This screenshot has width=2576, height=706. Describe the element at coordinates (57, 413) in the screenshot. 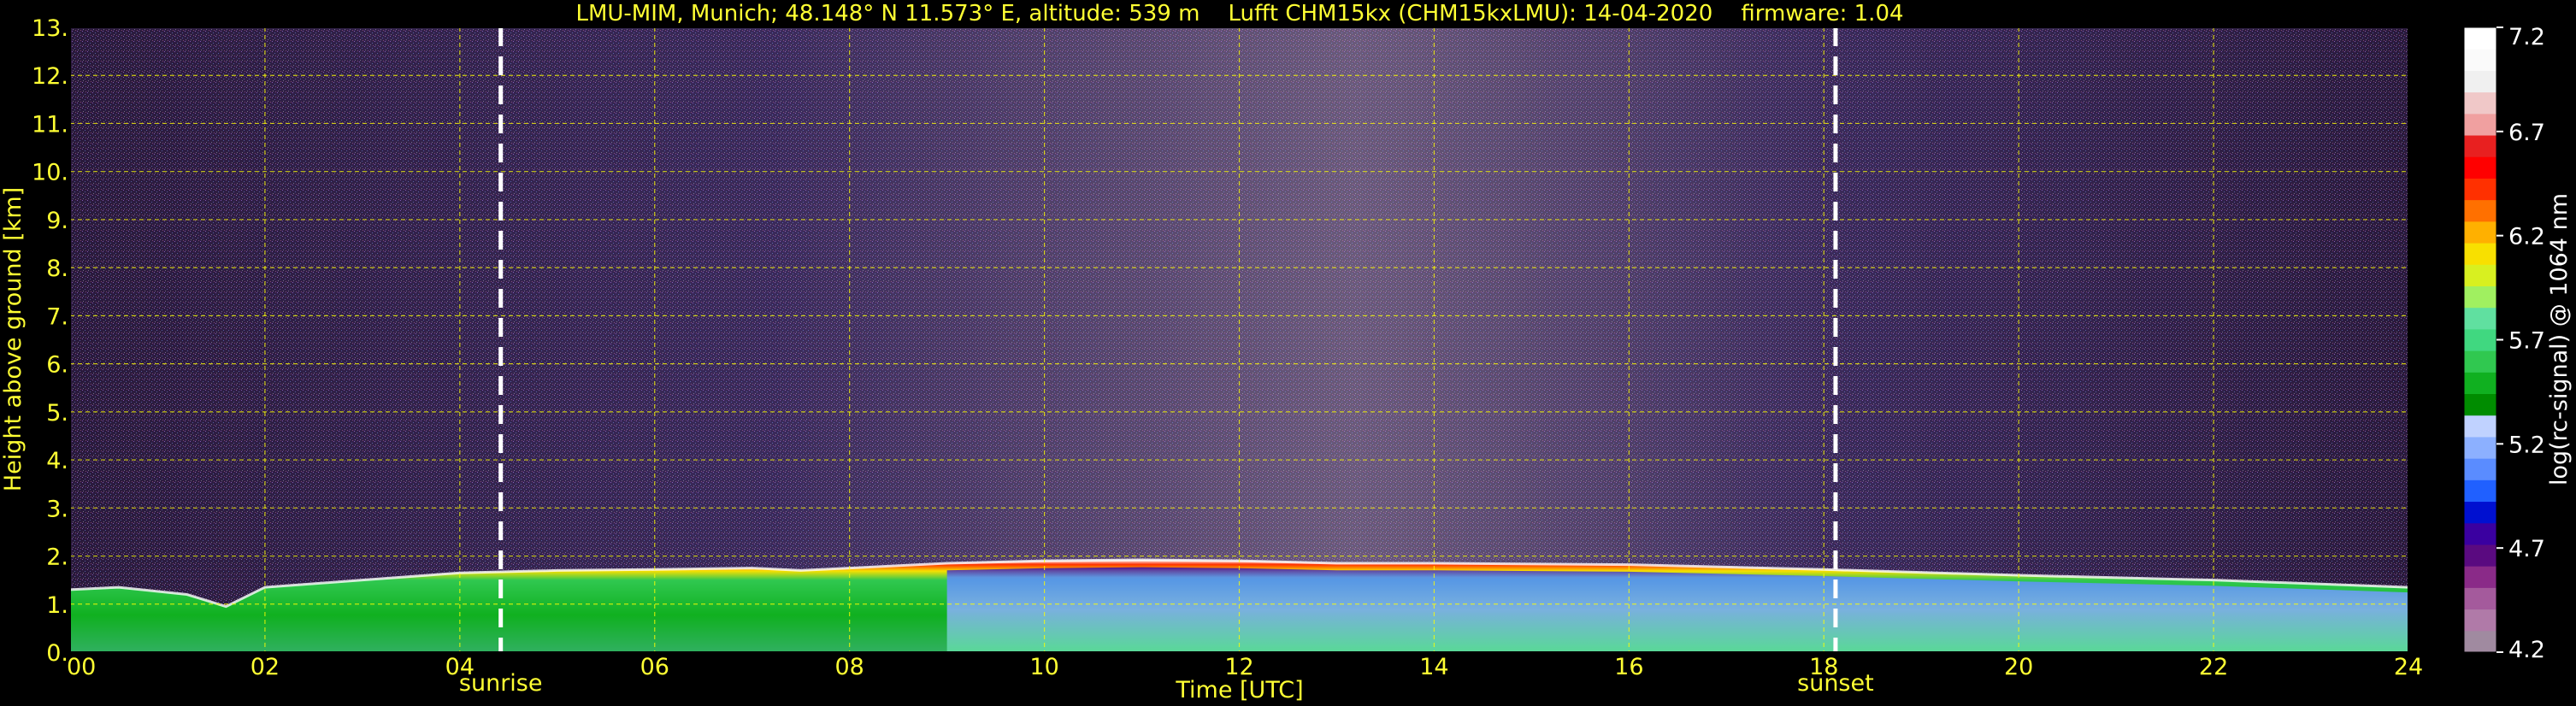

I see `y-tick-label: 5.` at that location.